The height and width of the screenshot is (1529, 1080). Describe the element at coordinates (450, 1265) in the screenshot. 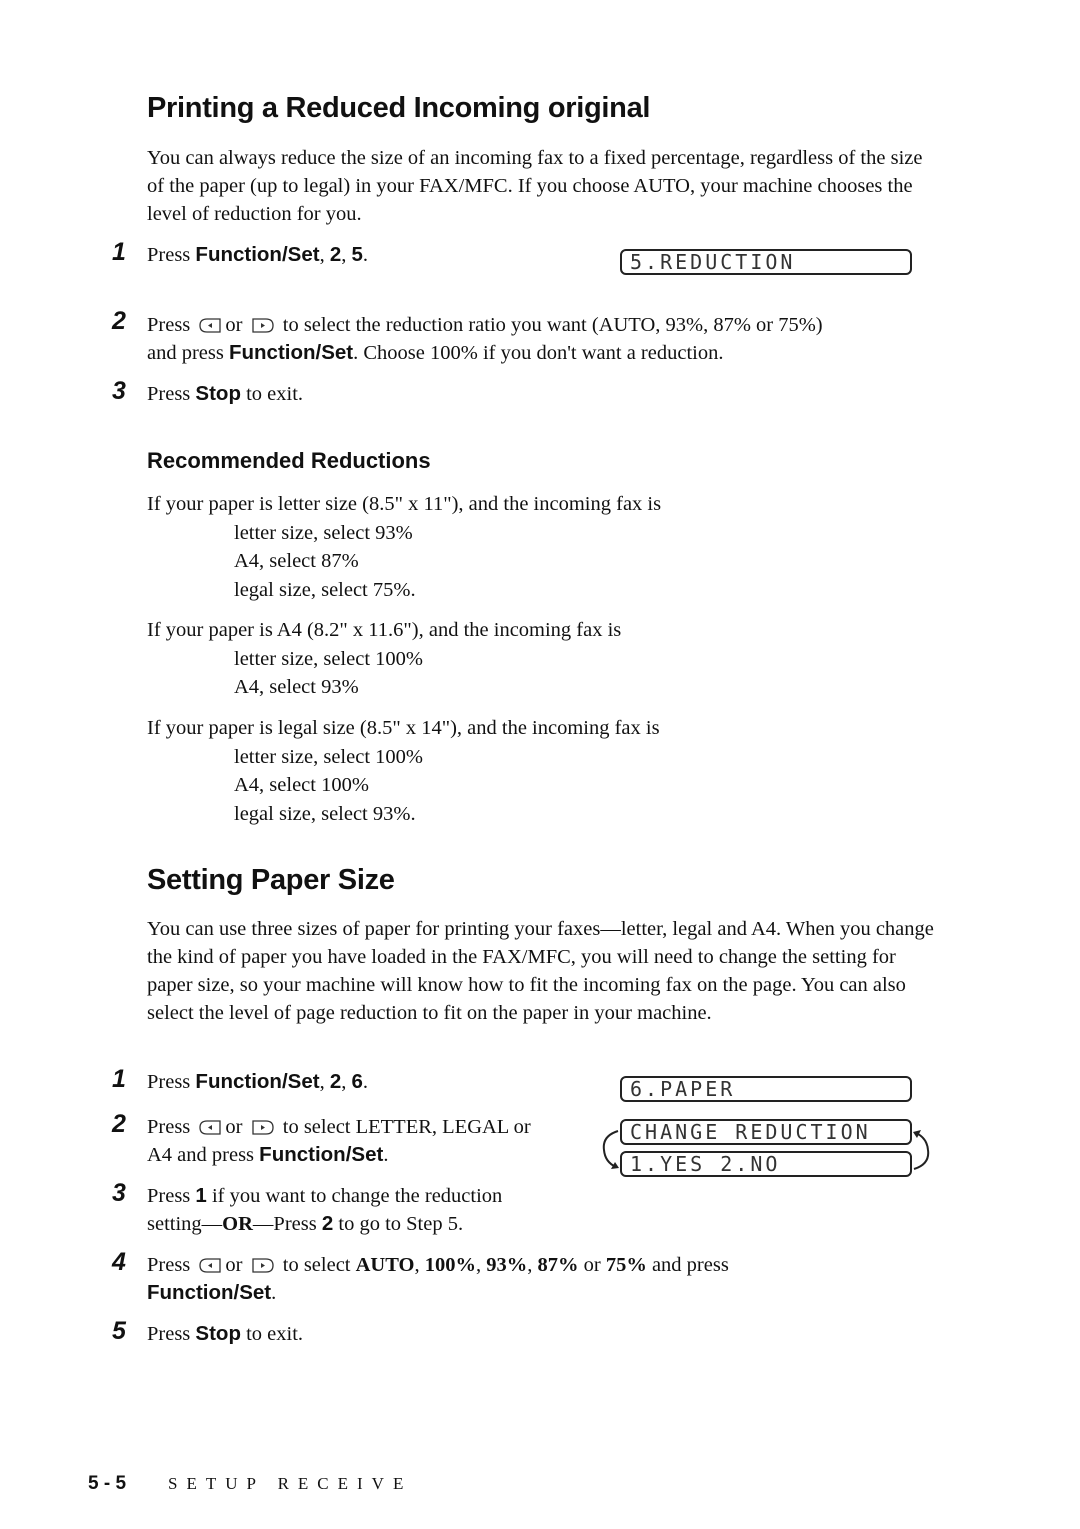

I see `option-100: 100%` at that location.